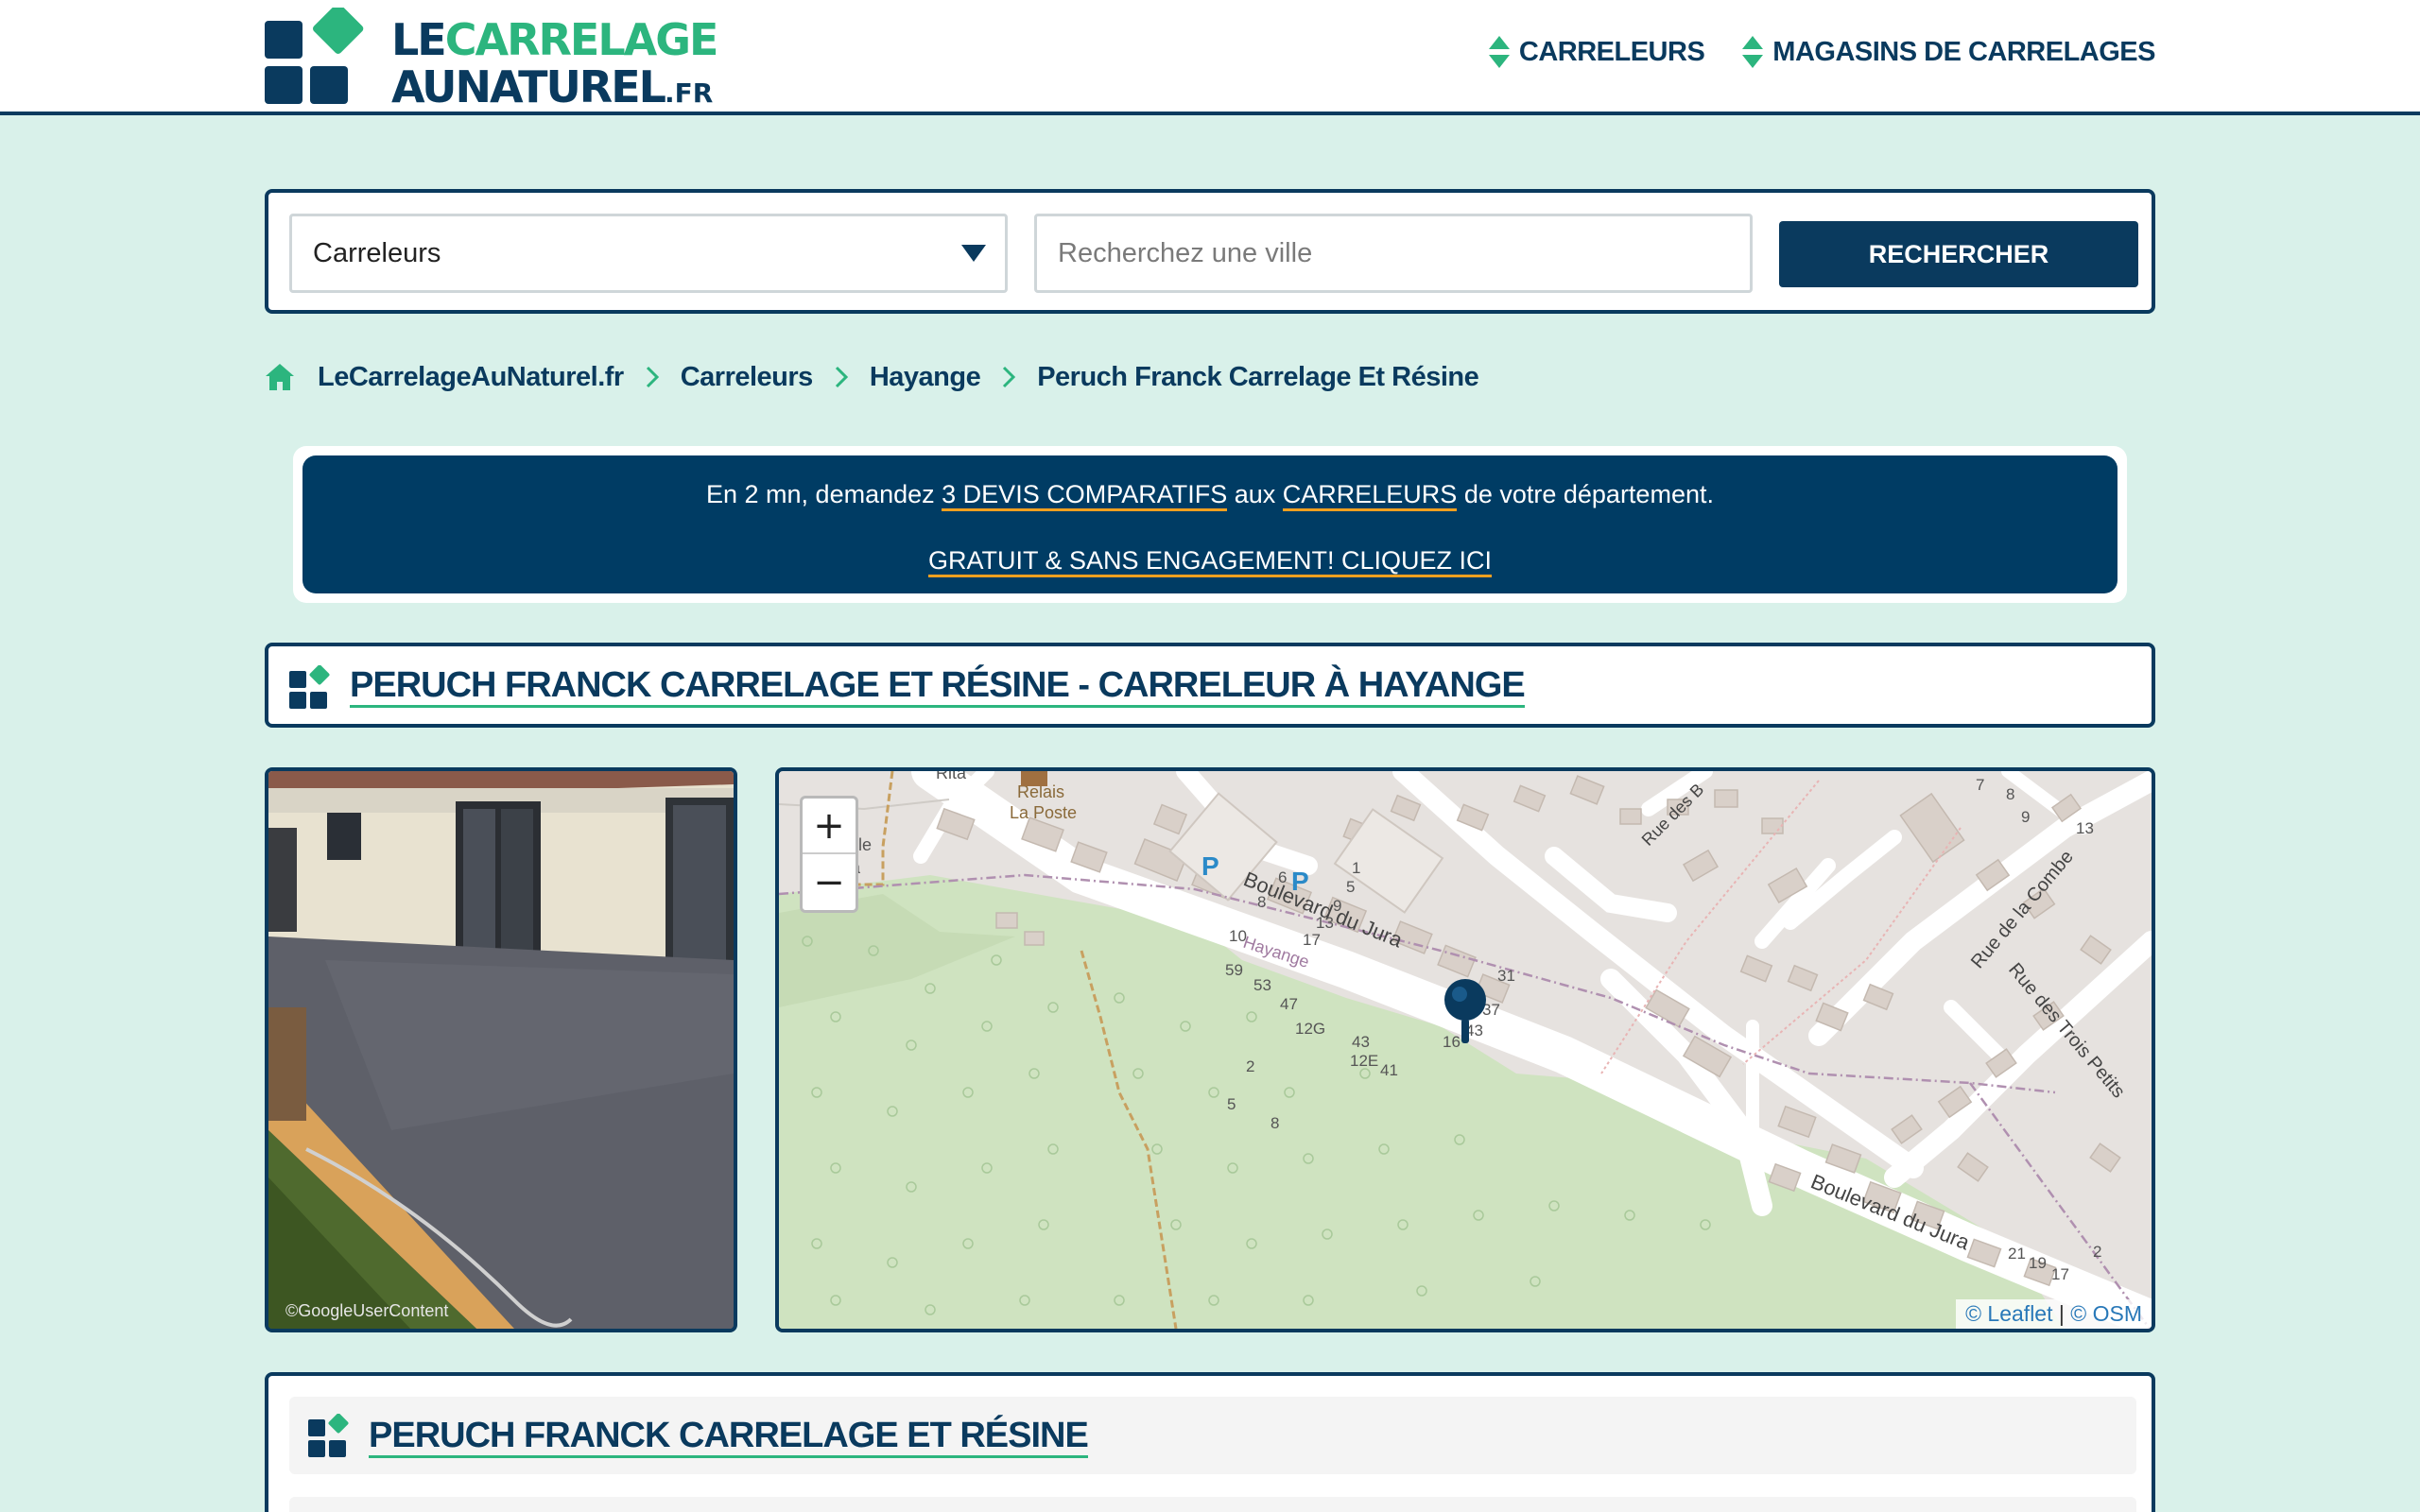 The height and width of the screenshot is (1512, 2420). What do you see at coordinates (1043, 812) in the screenshot?
I see `map-label-laposte: La Poste` at bounding box center [1043, 812].